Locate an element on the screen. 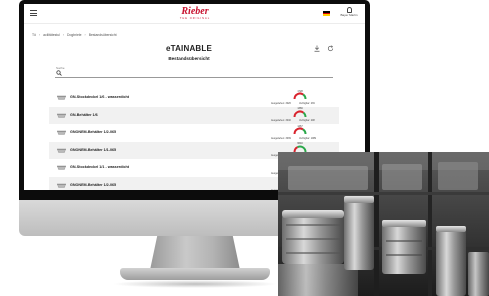 The image size is (489, 296). app-header: Rieber THE ORIGINAL Bayer Martin is located at coordinates (194, 14).